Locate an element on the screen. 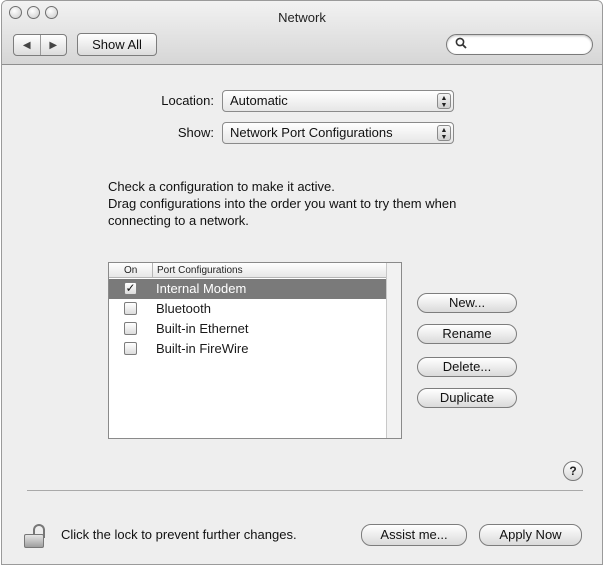  back-arrow-icon: ◀ is located at coordinates (26, 45).